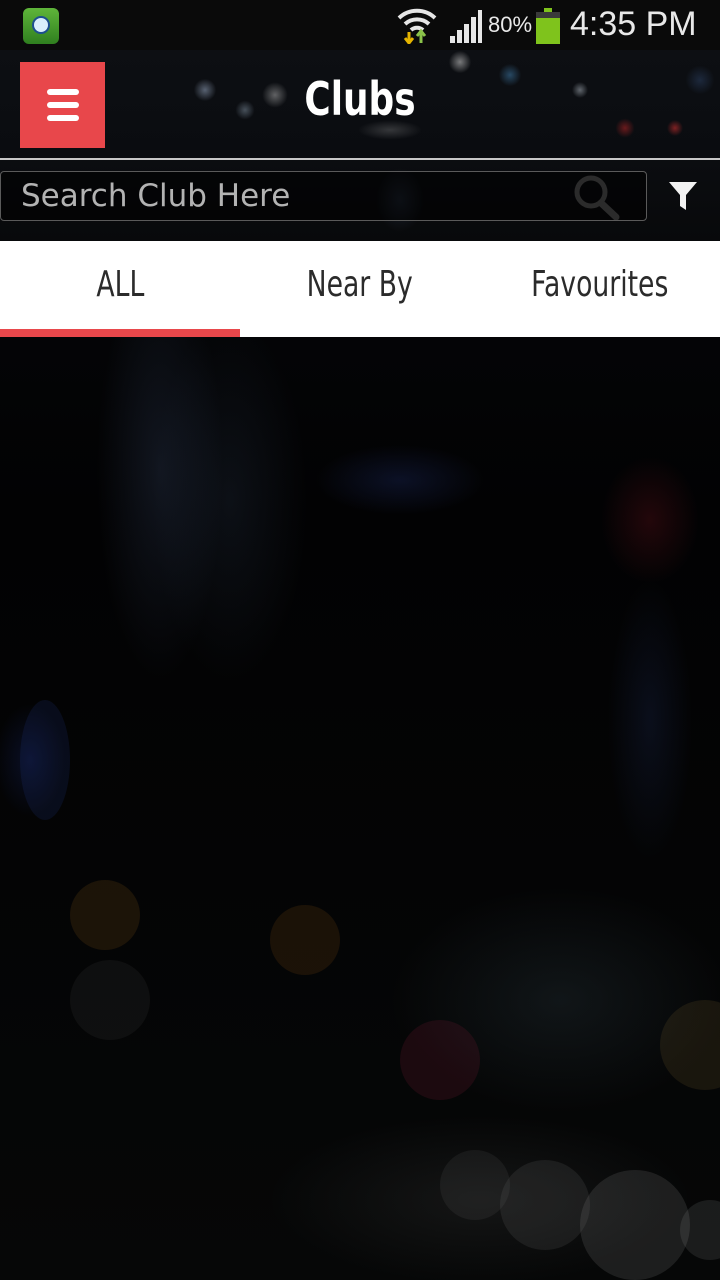 The width and height of the screenshot is (720, 1280). I want to click on search-box, so click(323, 196).